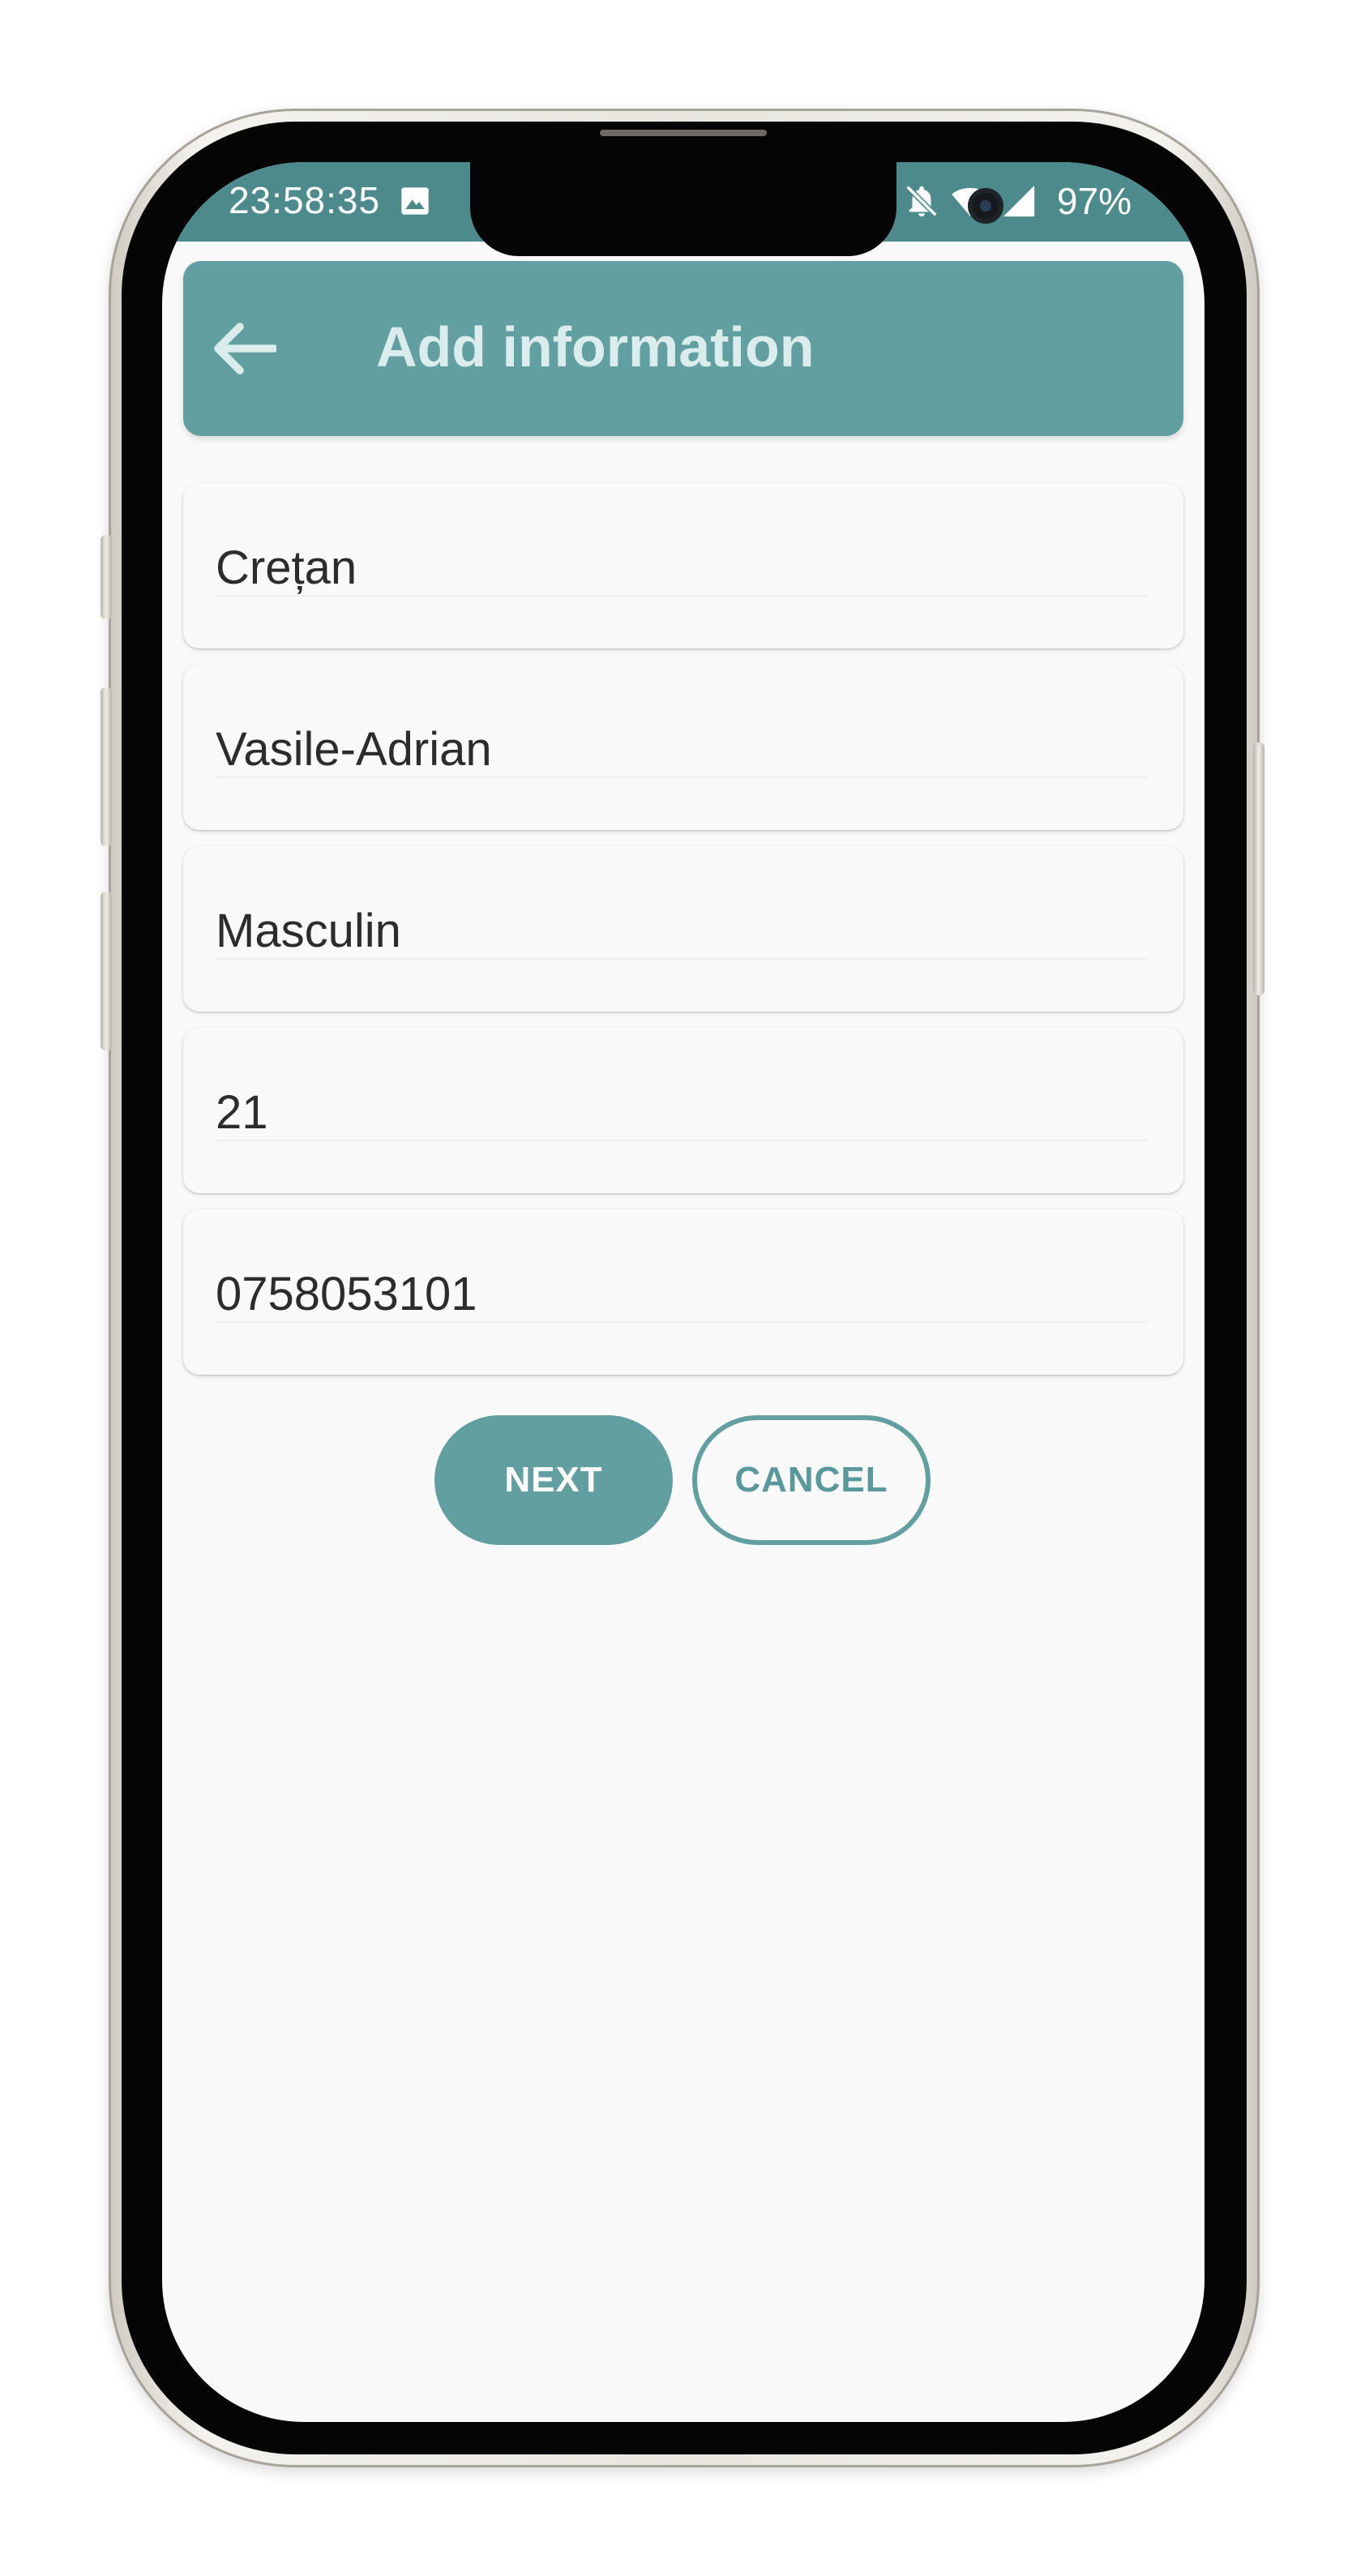 The height and width of the screenshot is (2576, 1365). I want to click on last-name-card, so click(683, 565).